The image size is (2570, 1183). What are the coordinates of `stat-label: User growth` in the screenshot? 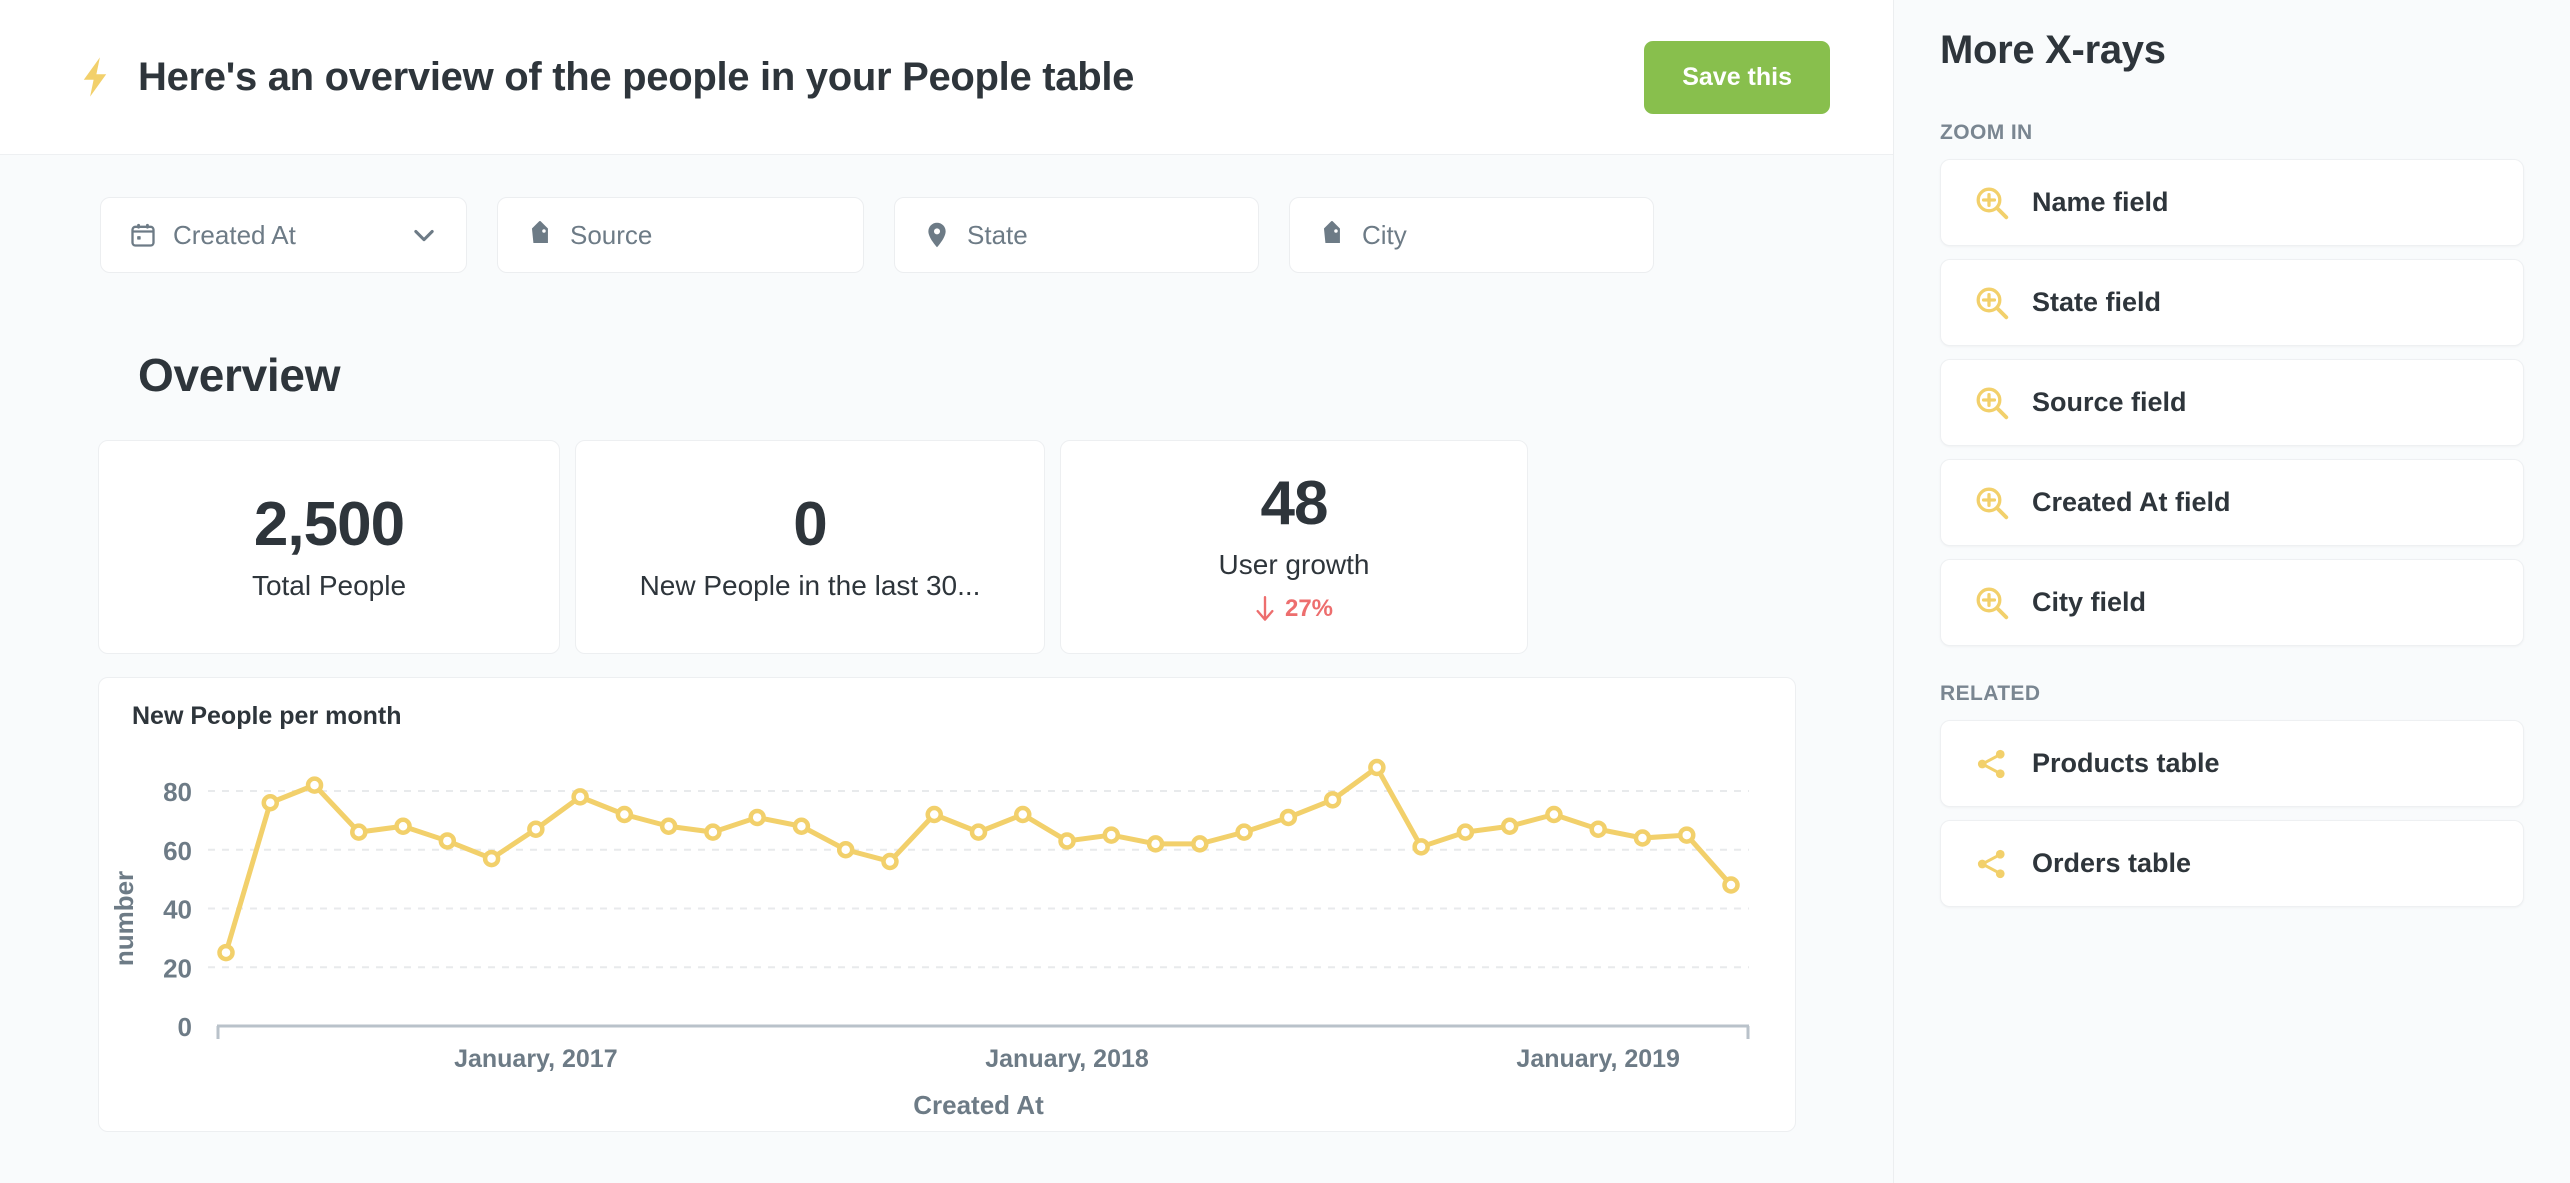 It's located at (1294, 564).